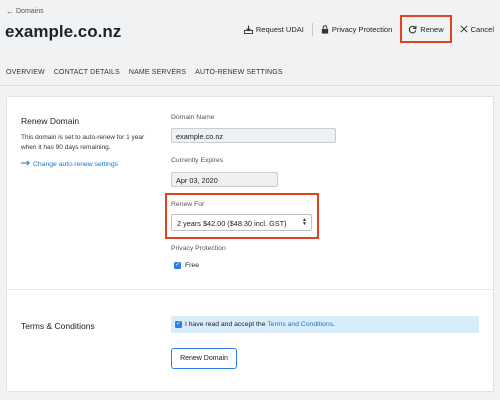 The height and width of the screenshot is (400, 500). Describe the element at coordinates (250, 289) in the screenshot. I see `section-divider` at that location.